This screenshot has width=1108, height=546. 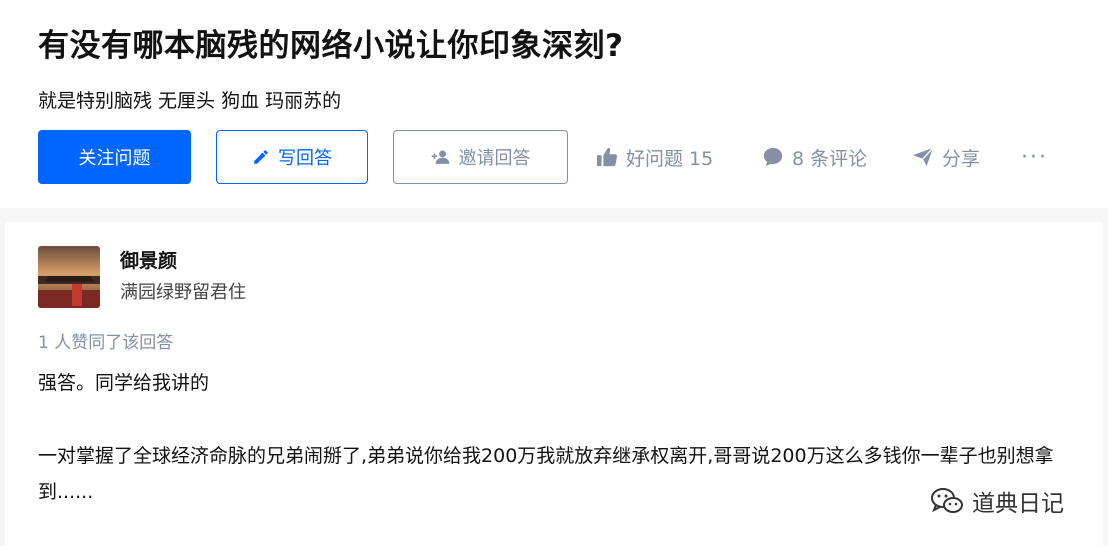 What do you see at coordinates (830, 158) in the screenshot?
I see `comments-label: 8 条评论` at bounding box center [830, 158].